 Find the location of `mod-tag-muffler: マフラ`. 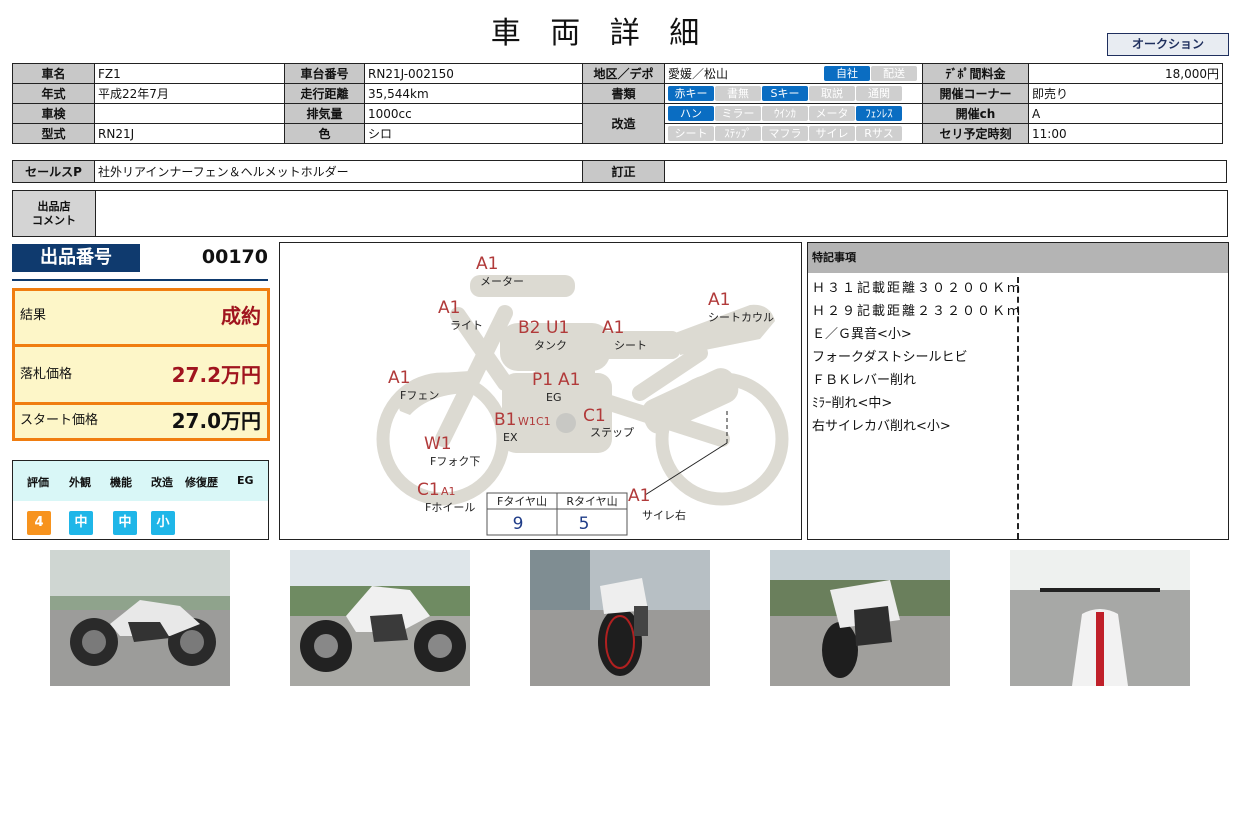

mod-tag-muffler: マフラ is located at coordinates (785, 133).